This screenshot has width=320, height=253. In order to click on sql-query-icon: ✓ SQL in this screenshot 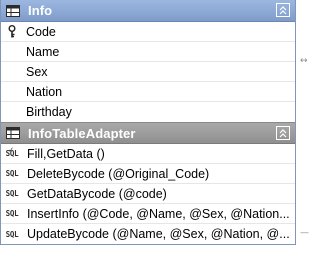, I will do `click(12, 151)`.